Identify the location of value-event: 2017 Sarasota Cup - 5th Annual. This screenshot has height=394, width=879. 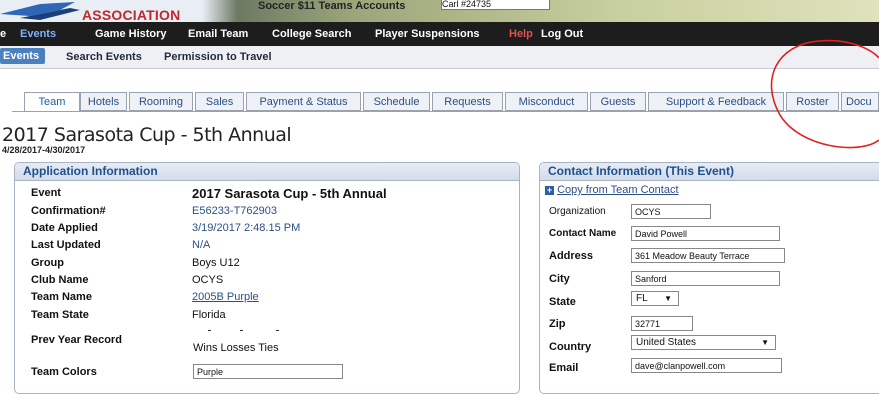
(289, 193).